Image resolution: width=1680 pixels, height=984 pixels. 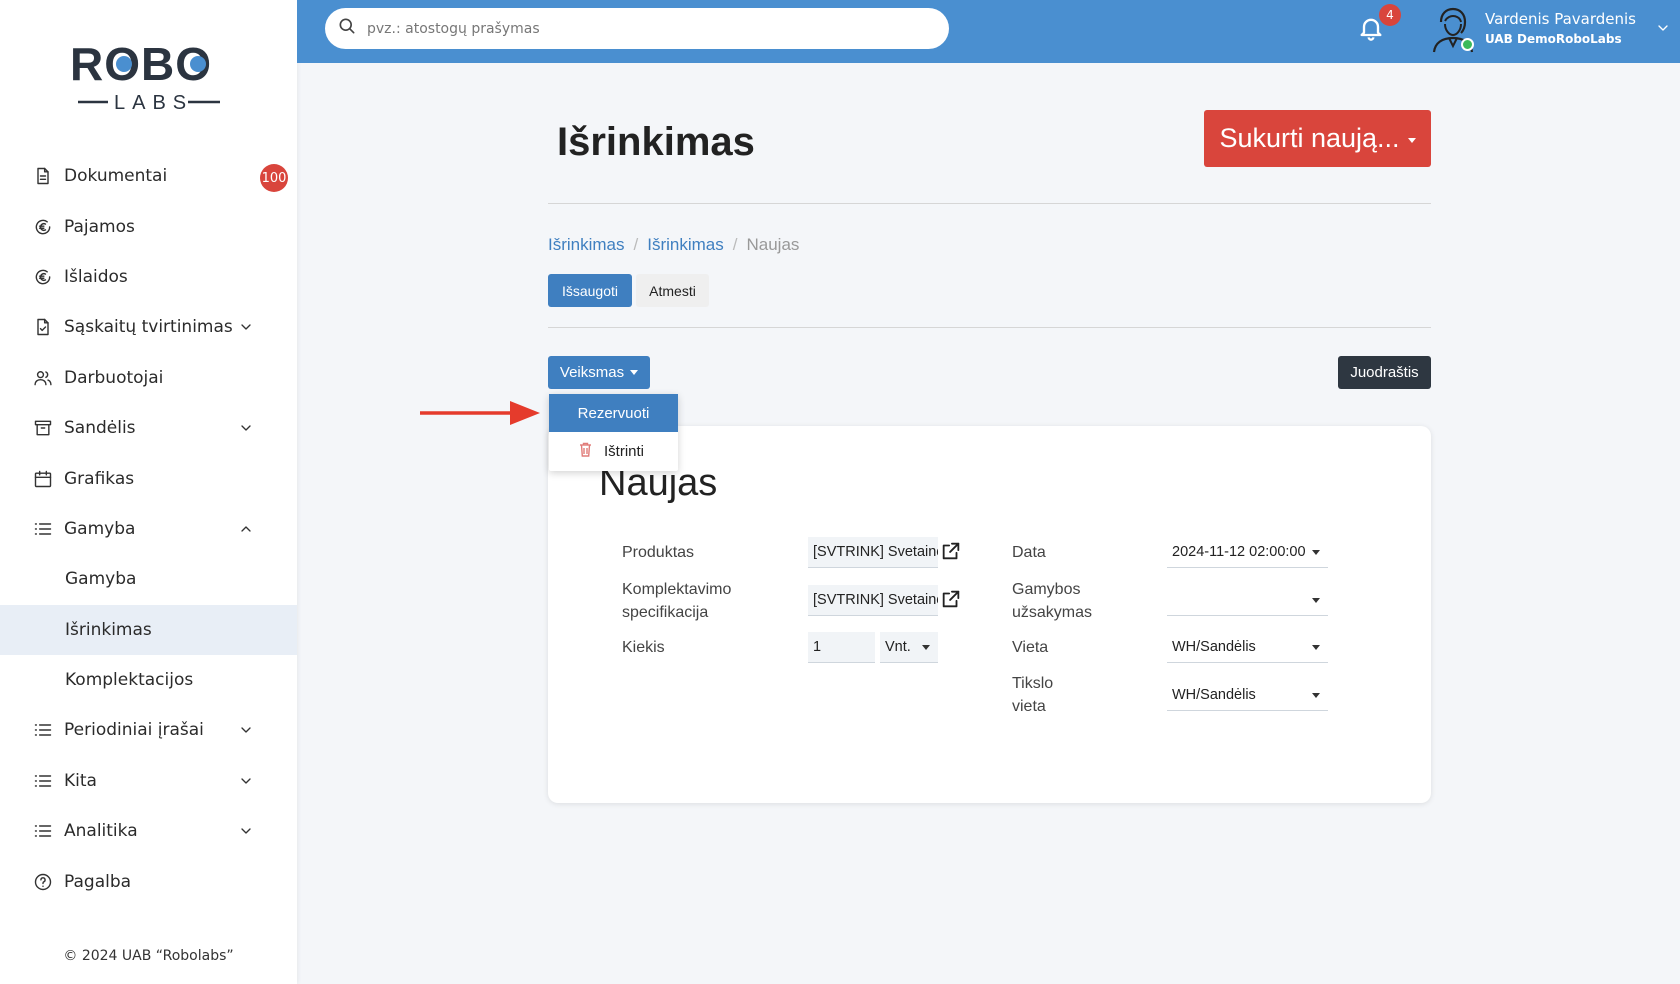 I want to click on sidebar-item-grafikas: Grafikas, so click(x=148, y=478).